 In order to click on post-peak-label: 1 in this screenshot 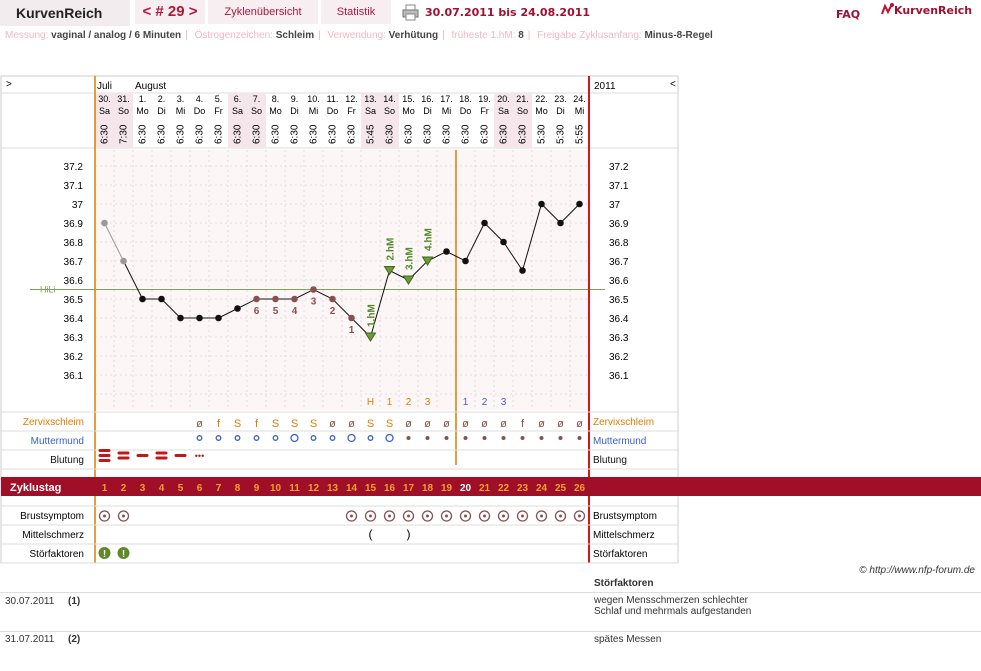, I will do `click(466, 402)`.